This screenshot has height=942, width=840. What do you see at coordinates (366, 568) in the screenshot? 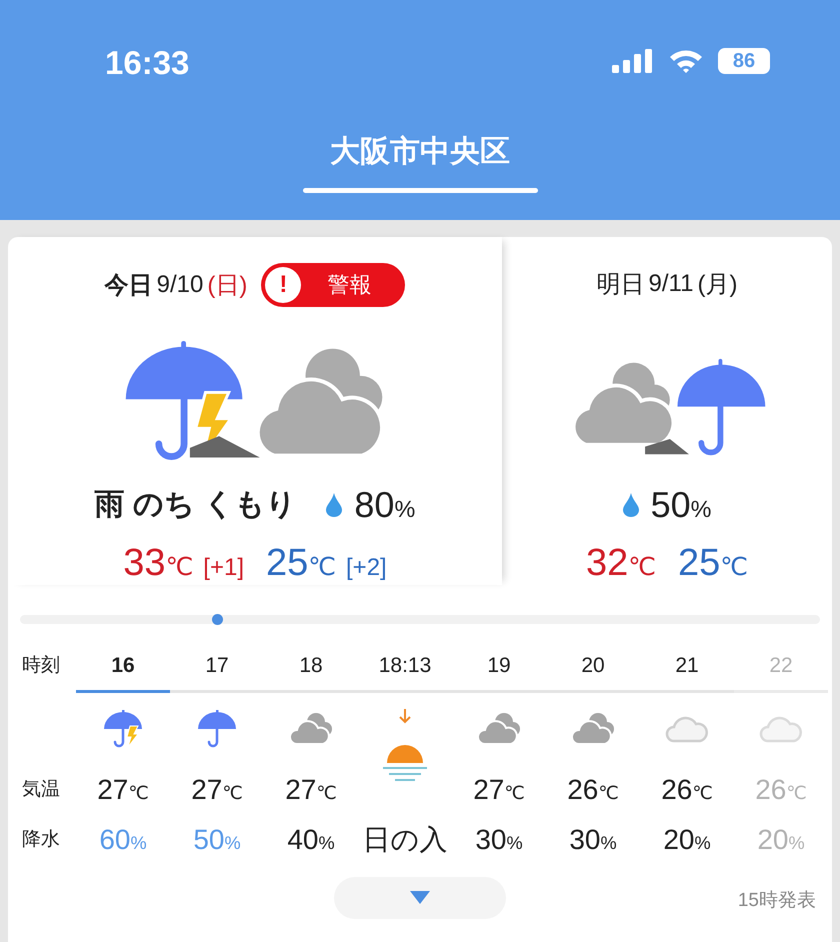
I see `low-difference: [+2]` at bounding box center [366, 568].